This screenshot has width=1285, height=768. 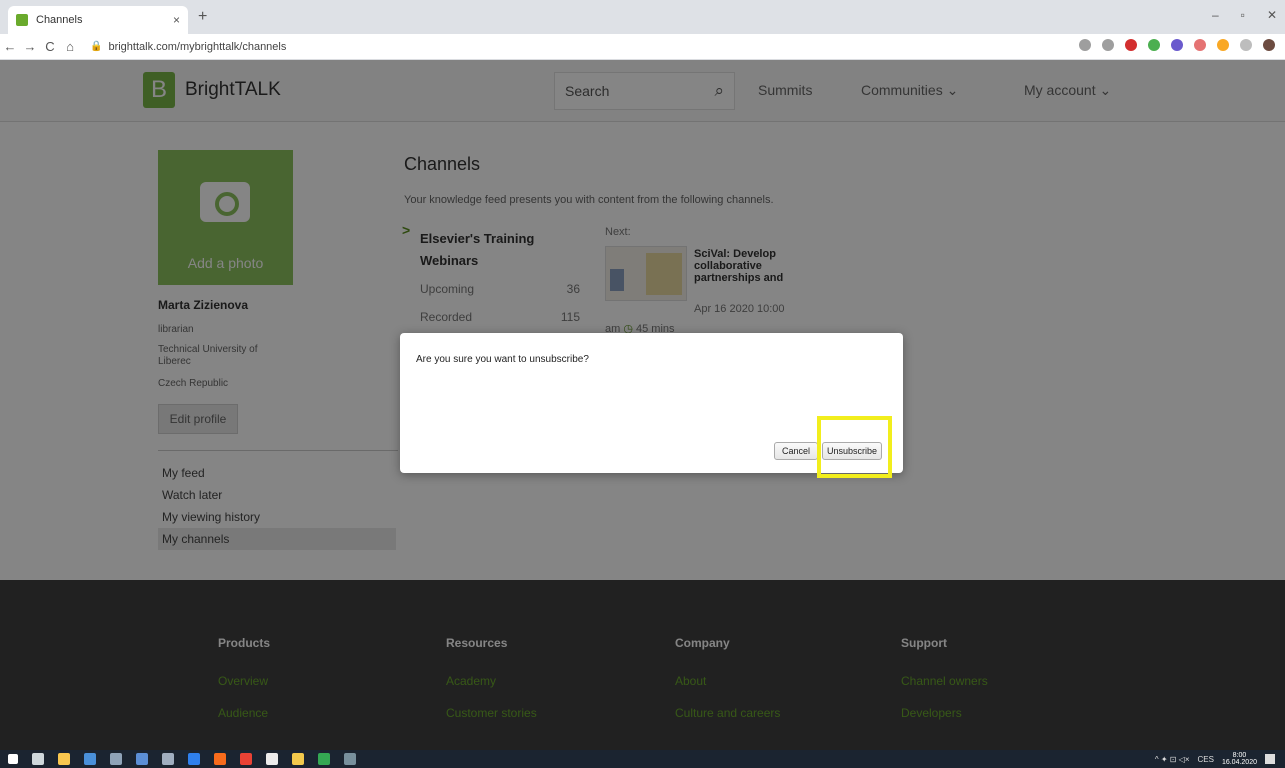 What do you see at coordinates (64, 759) in the screenshot?
I see `file-explorer-icon` at bounding box center [64, 759].